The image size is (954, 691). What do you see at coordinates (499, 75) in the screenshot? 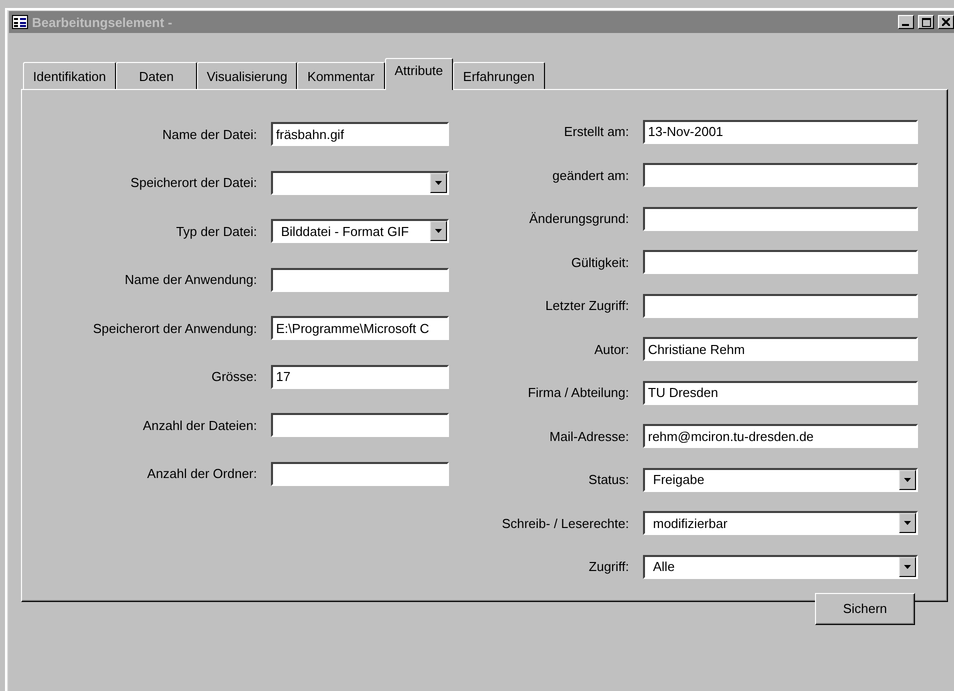
I see `tab: Erfahrungen` at bounding box center [499, 75].